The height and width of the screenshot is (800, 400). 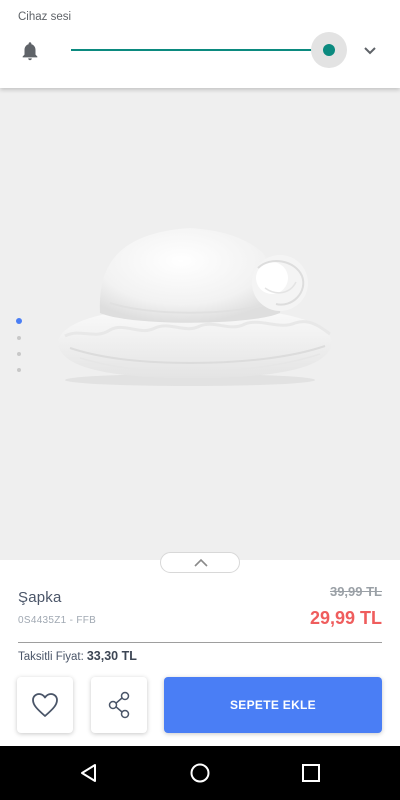 I want to click on chevron-up-icon, so click(x=201, y=562).